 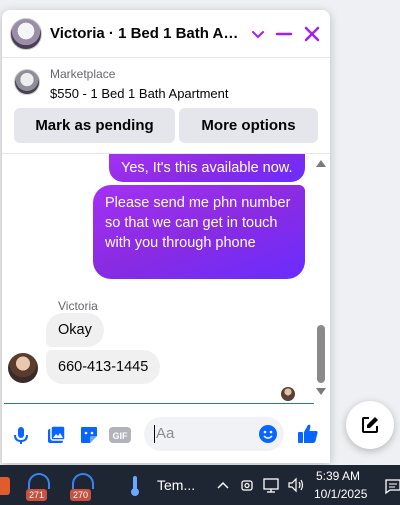 I want to click on microphone-icon, so click(x=21, y=435).